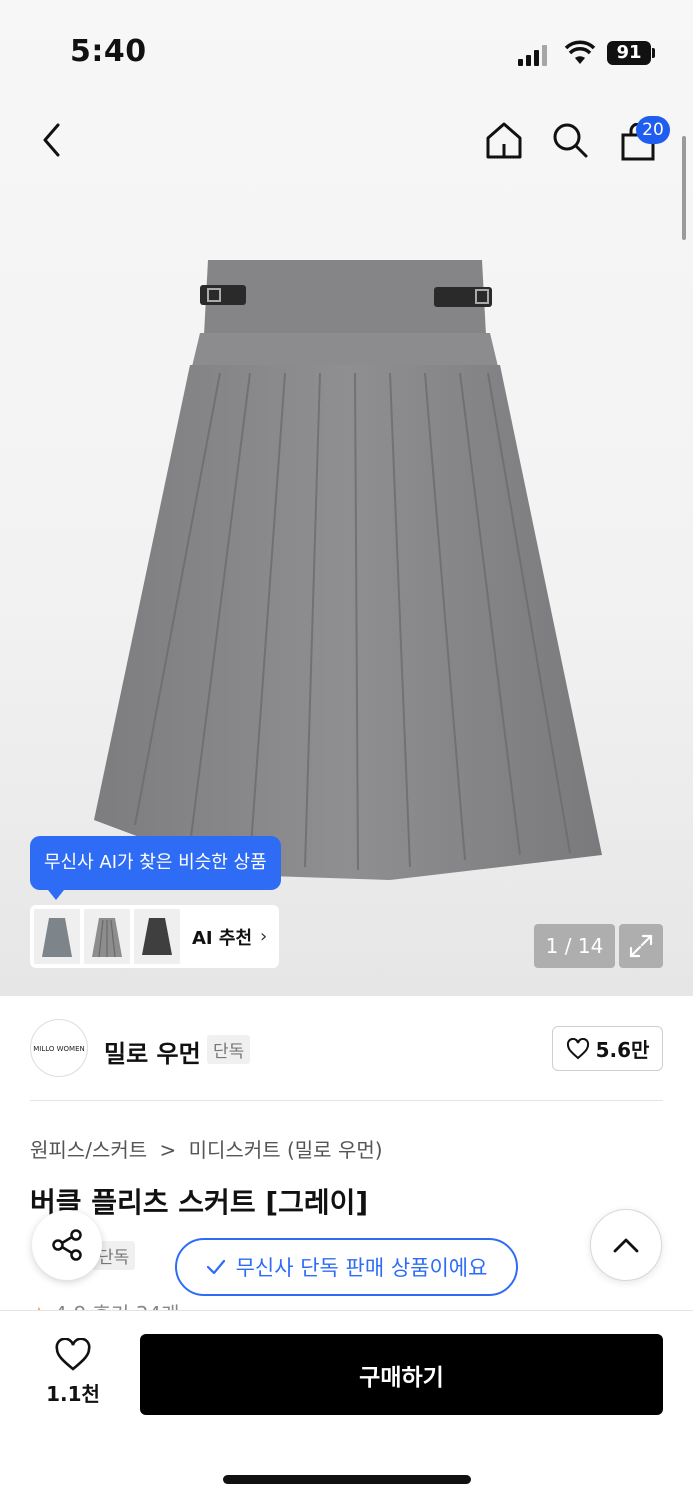 This screenshot has width=693, height=1501. Describe the element at coordinates (574, 946) in the screenshot. I see `image-counter: 1 / 14` at that location.